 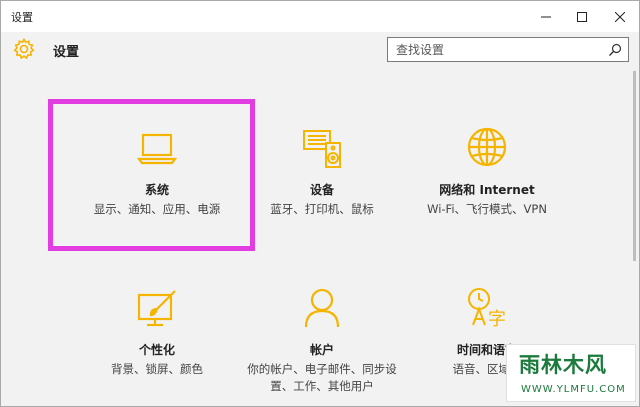 What do you see at coordinates (322, 209) in the screenshot?
I see `tile-description: 蓝牙、打印机、鼠标` at bounding box center [322, 209].